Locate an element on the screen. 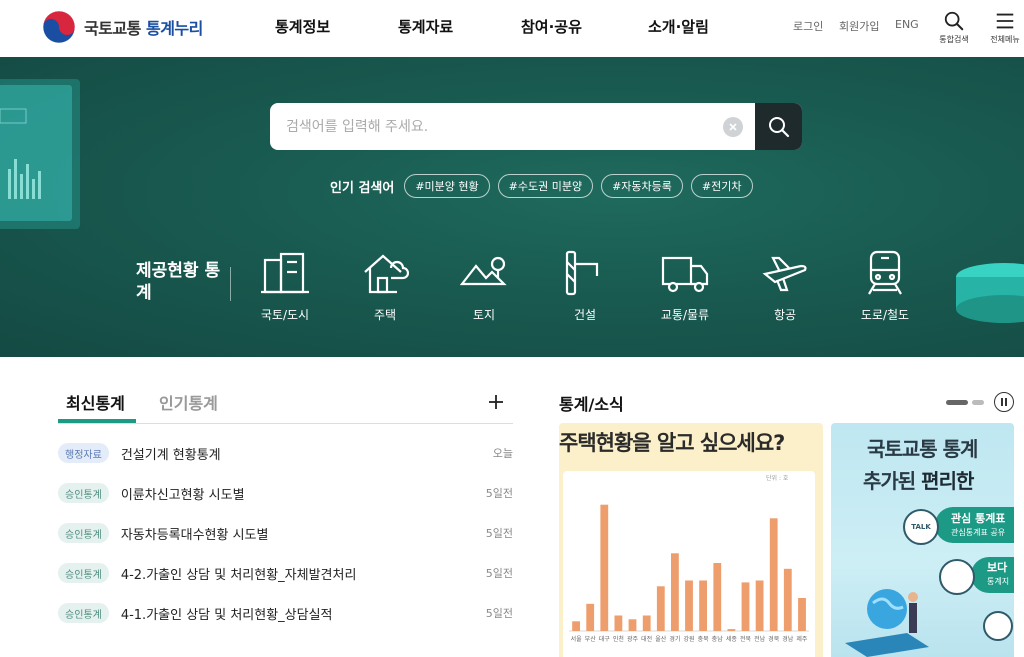 The width and height of the screenshot is (1024, 657). chart-tick-label: 경북 is located at coordinates (774, 639).